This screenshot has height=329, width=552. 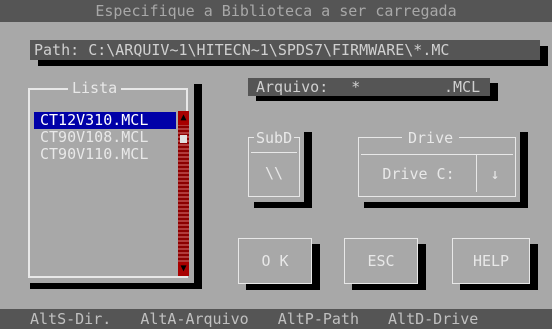 What do you see at coordinates (419, 173) in the screenshot?
I see `drive-select: Drive C:` at bounding box center [419, 173].